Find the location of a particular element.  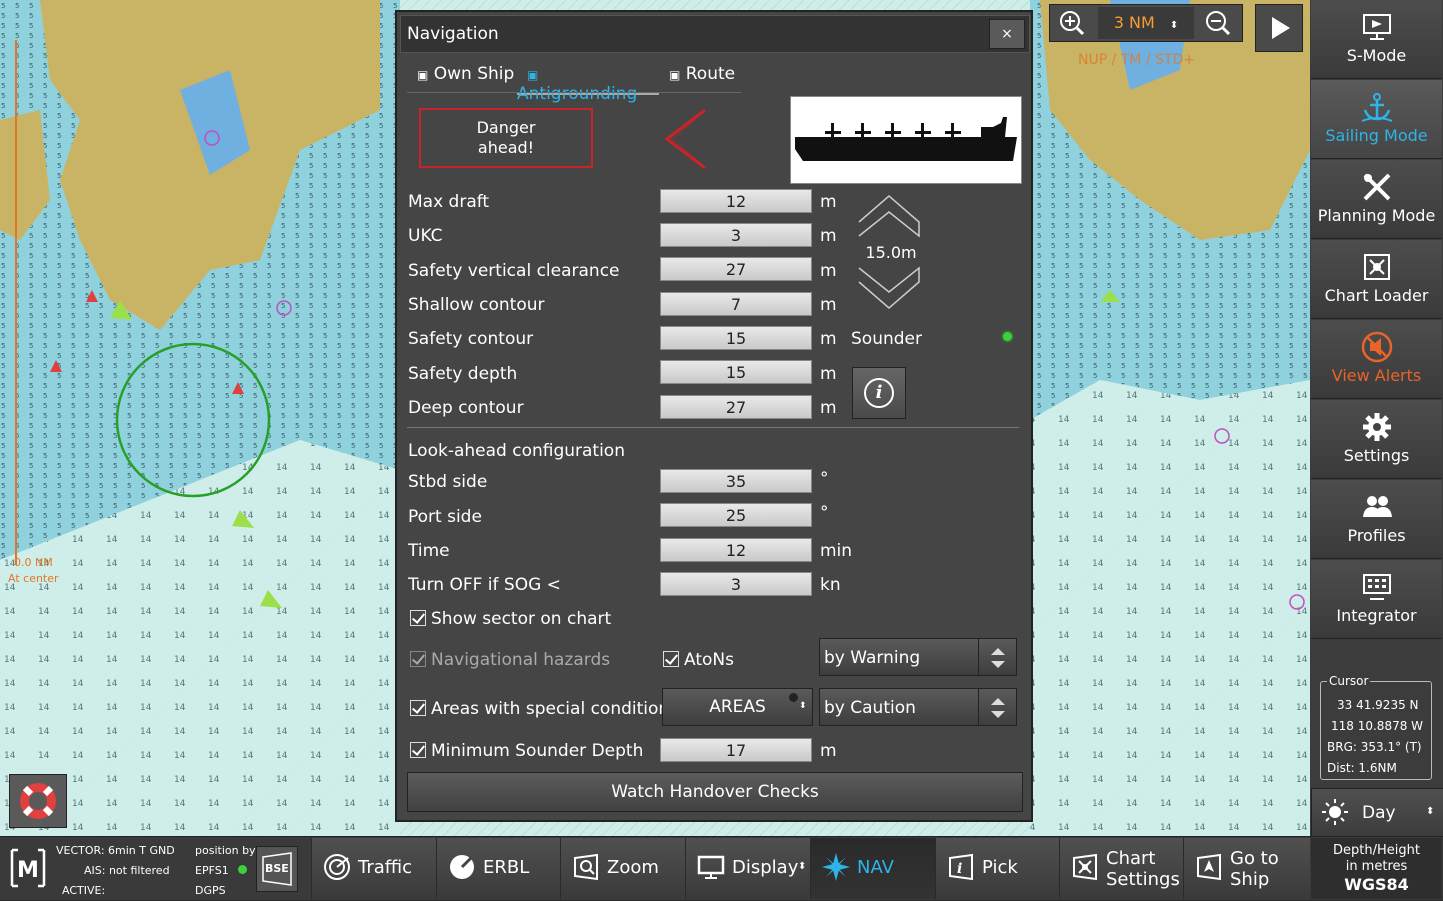

lookahead-heading: Look-ahead configuration is located at coordinates (516, 451).